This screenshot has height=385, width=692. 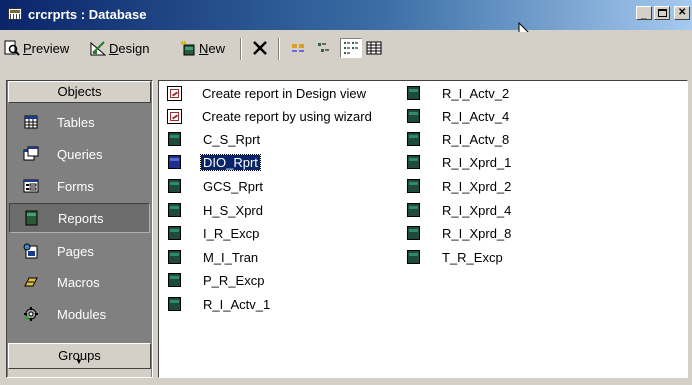 I want to click on preview-icon, so click(x=12, y=48).